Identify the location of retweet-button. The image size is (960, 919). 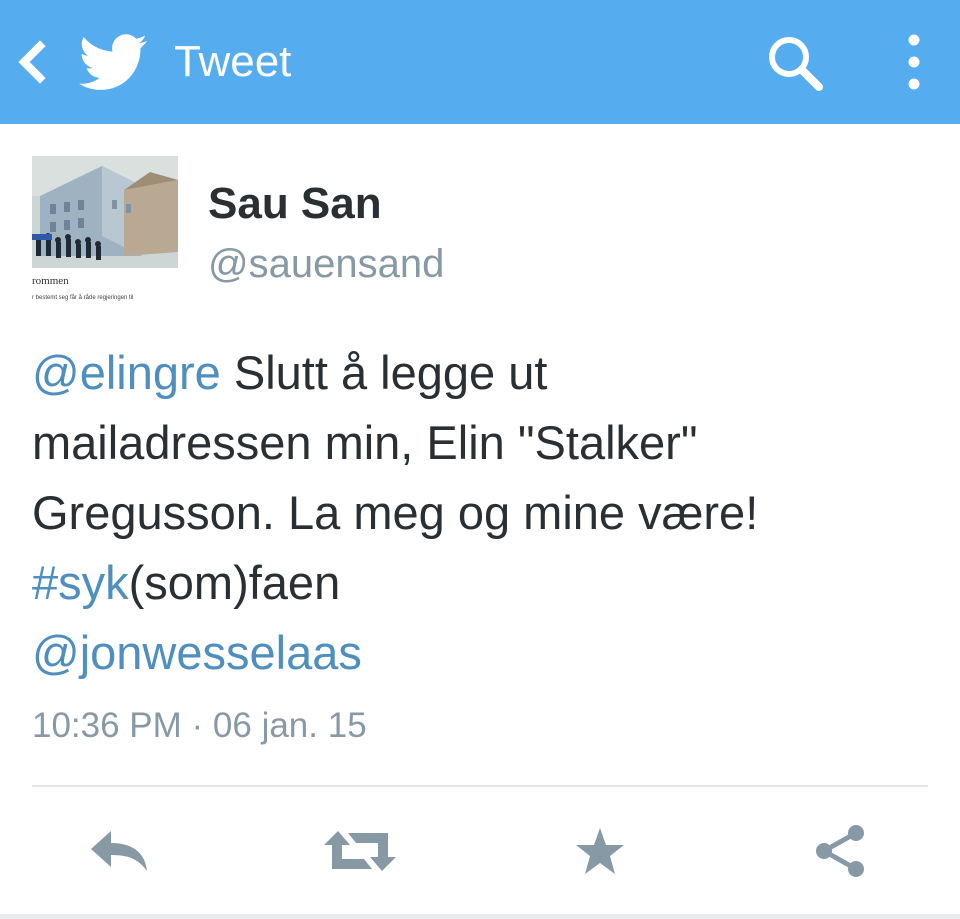
(360, 851).